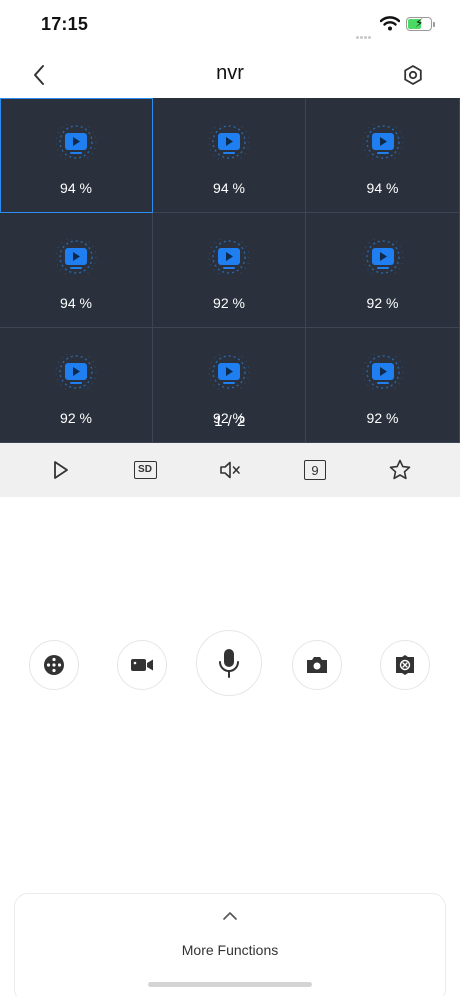 Image resolution: width=460 pixels, height=996 pixels. Describe the element at coordinates (390, 26) in the screenshot. I see `wifi-icon` at that location.